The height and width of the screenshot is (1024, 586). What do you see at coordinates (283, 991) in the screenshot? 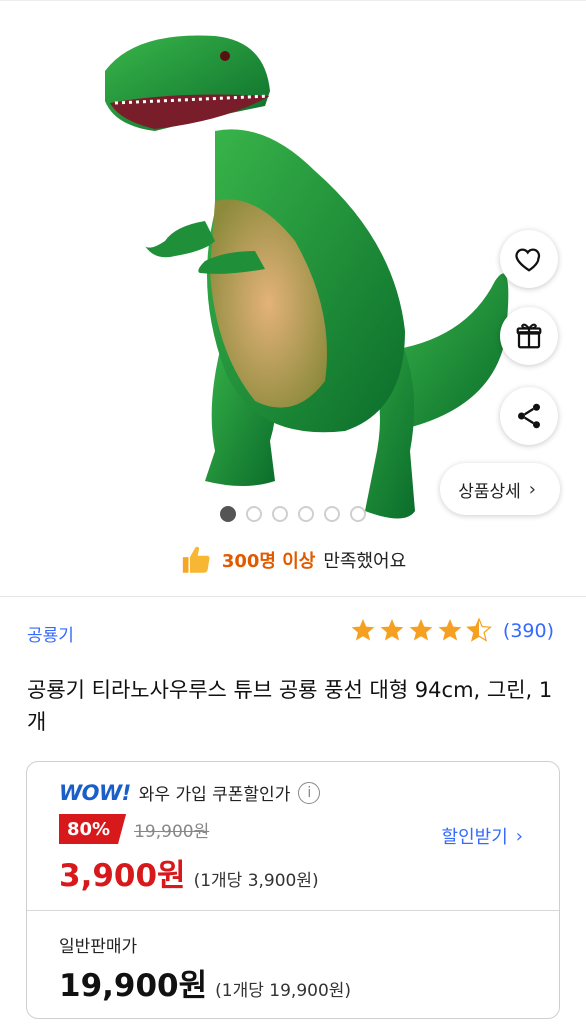
I see `normal-unit-price: (1개당 19,900원)` at bounding box center [283, 991].